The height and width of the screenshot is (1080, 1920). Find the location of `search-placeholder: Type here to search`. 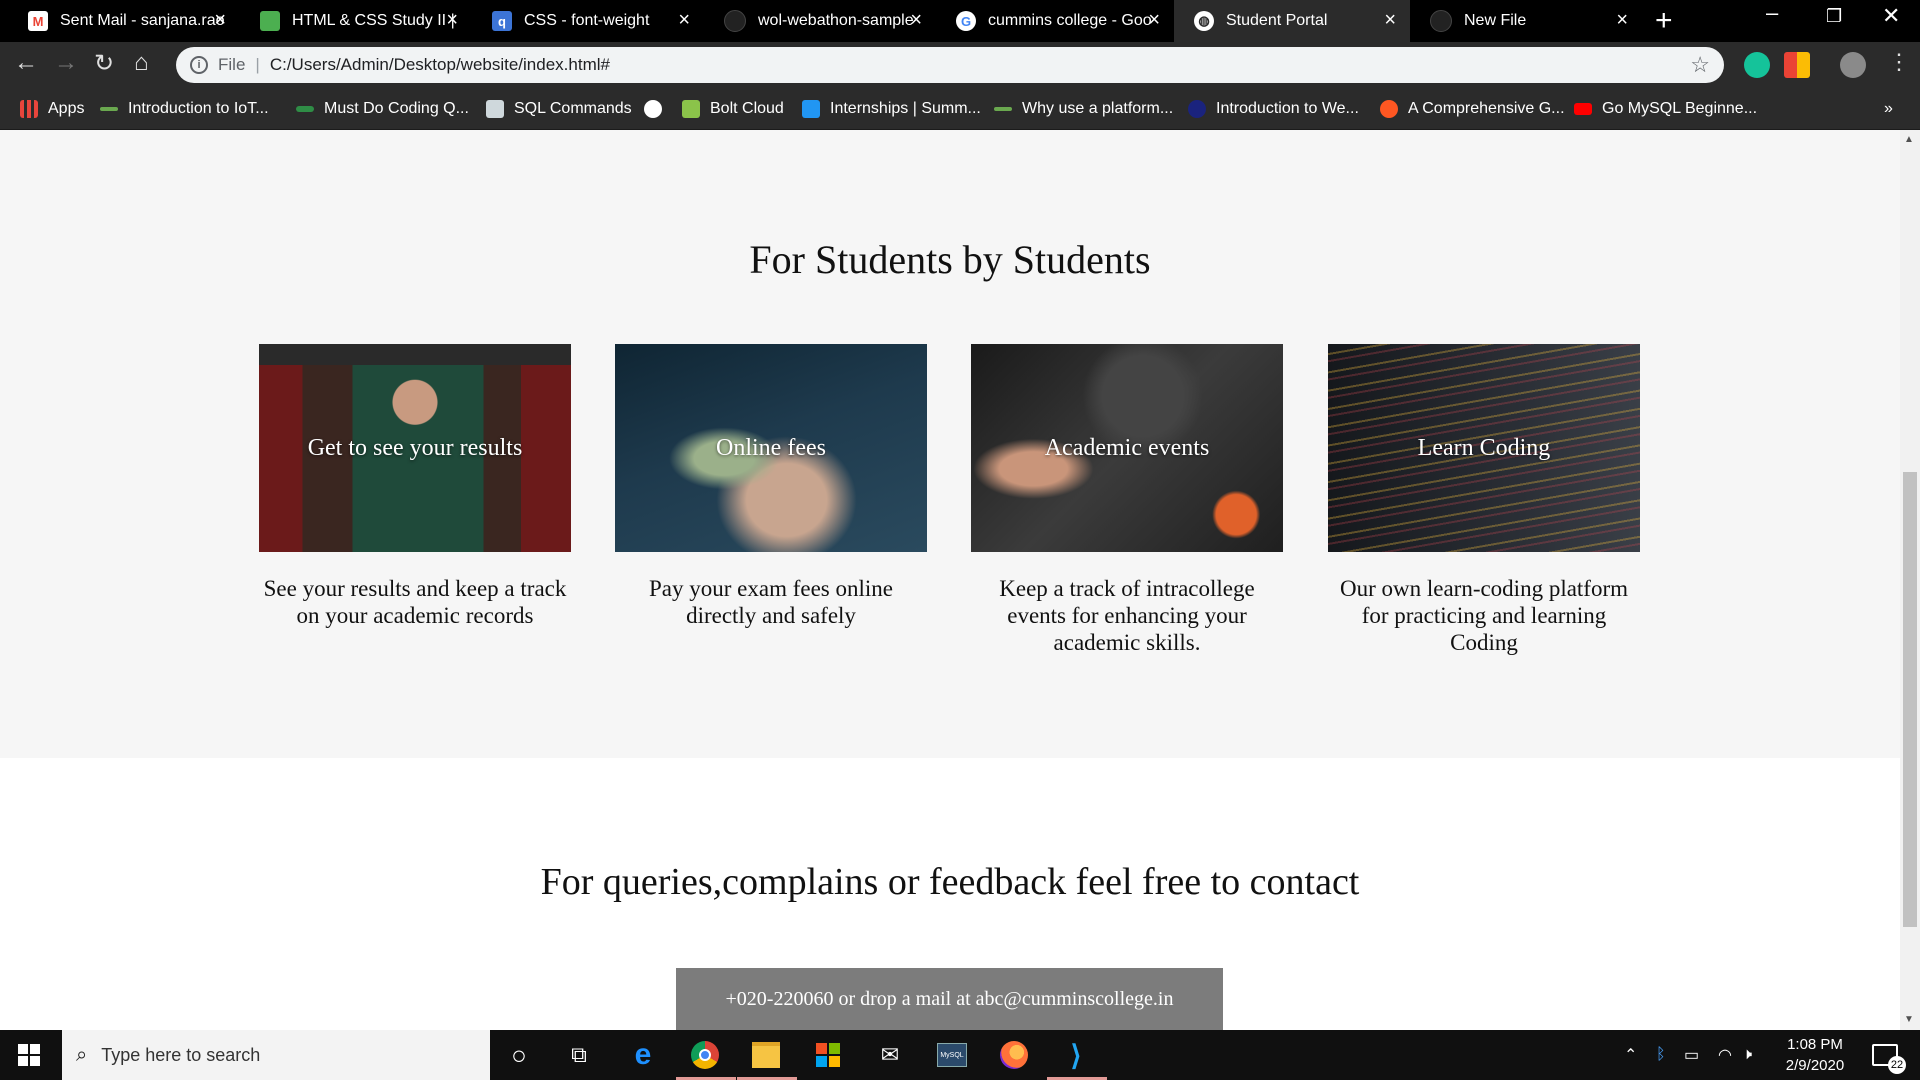

search-placeholder: Type here to search is located at coordinates (181, 1054).